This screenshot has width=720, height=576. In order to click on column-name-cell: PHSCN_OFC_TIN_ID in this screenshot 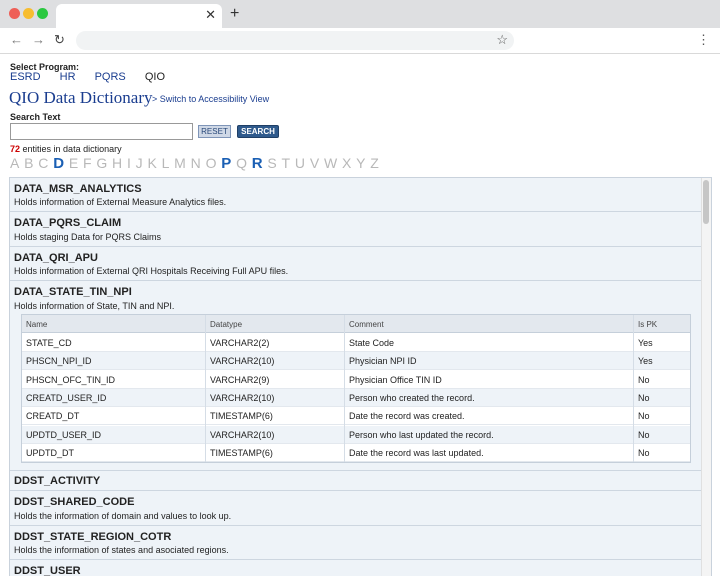, I will do `click(71, 379)`.